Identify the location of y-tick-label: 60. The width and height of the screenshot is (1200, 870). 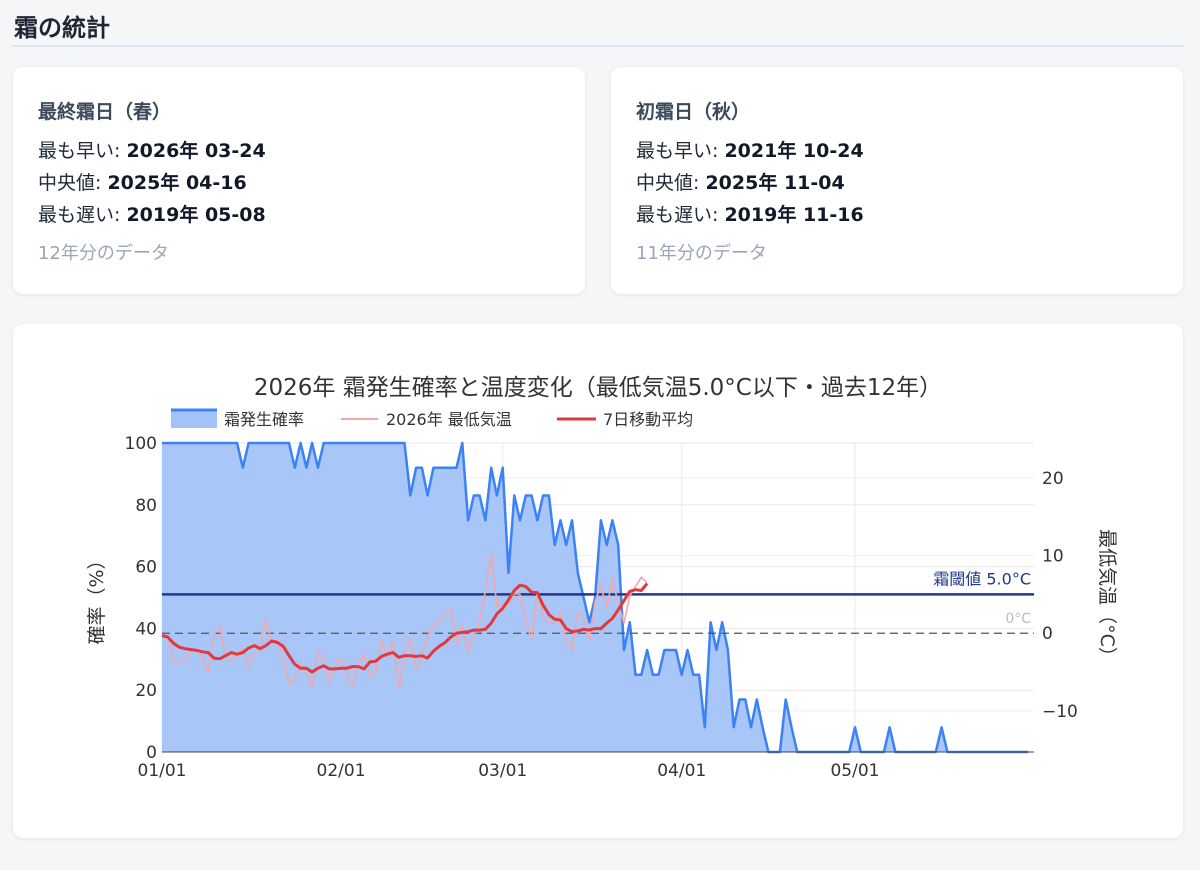
(146, 568).